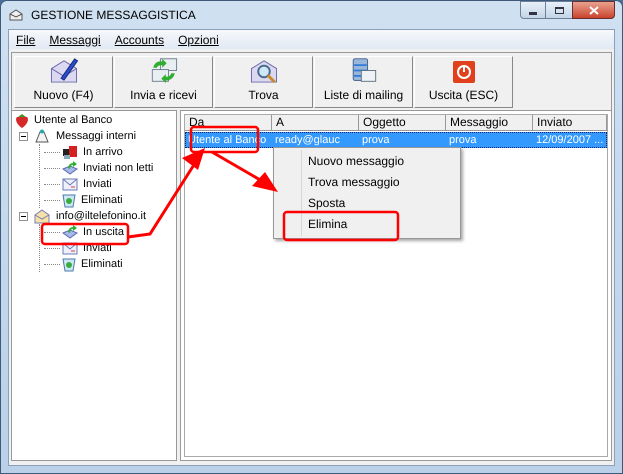 This screenshot has width=623, height=474. Describe the element at coordinates (96, 136) in the screenshot. I see `tree-item: Messaggi interni` at that location.